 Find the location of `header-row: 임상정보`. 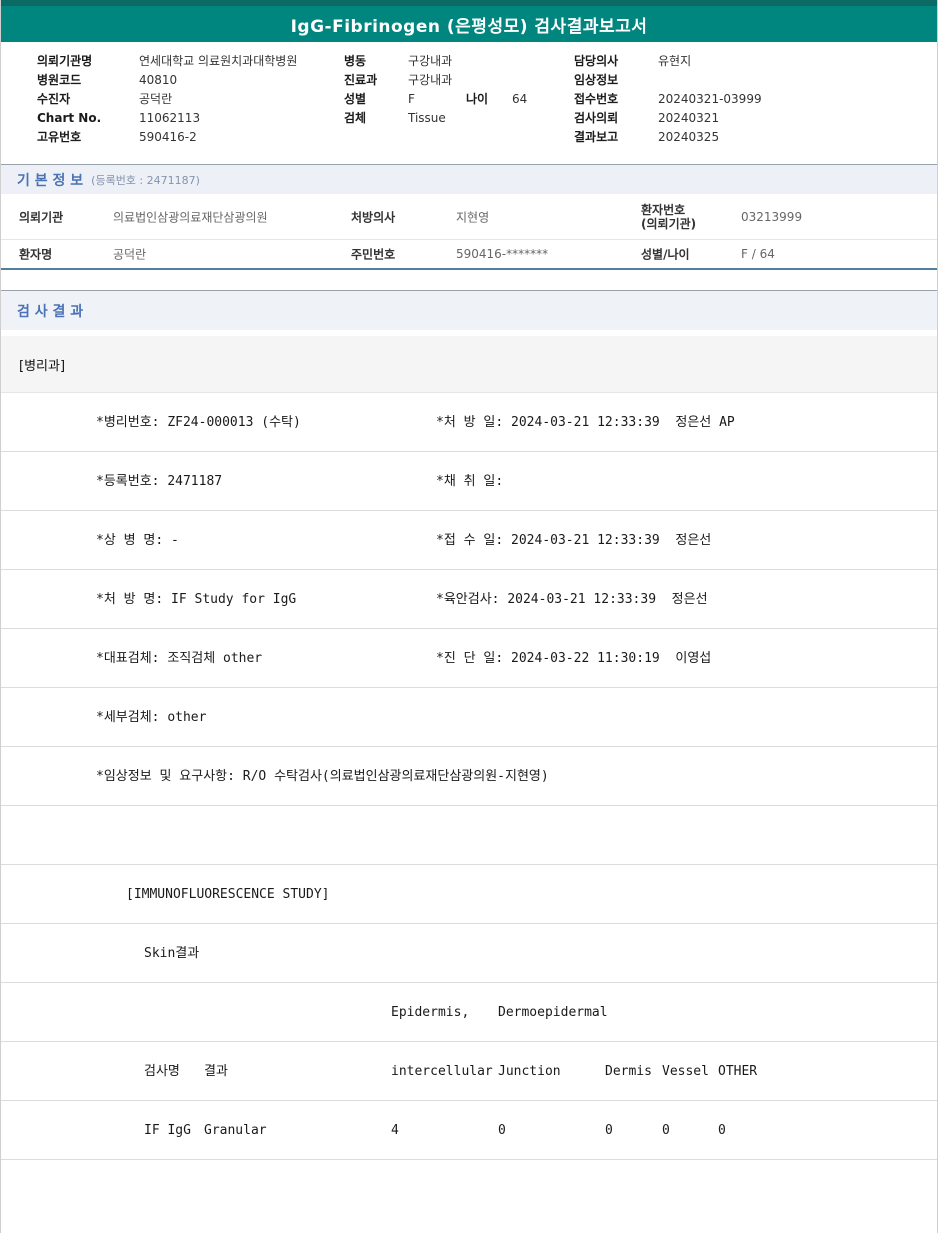

header-row: 임상정보 is located at coordinates (668, 80).